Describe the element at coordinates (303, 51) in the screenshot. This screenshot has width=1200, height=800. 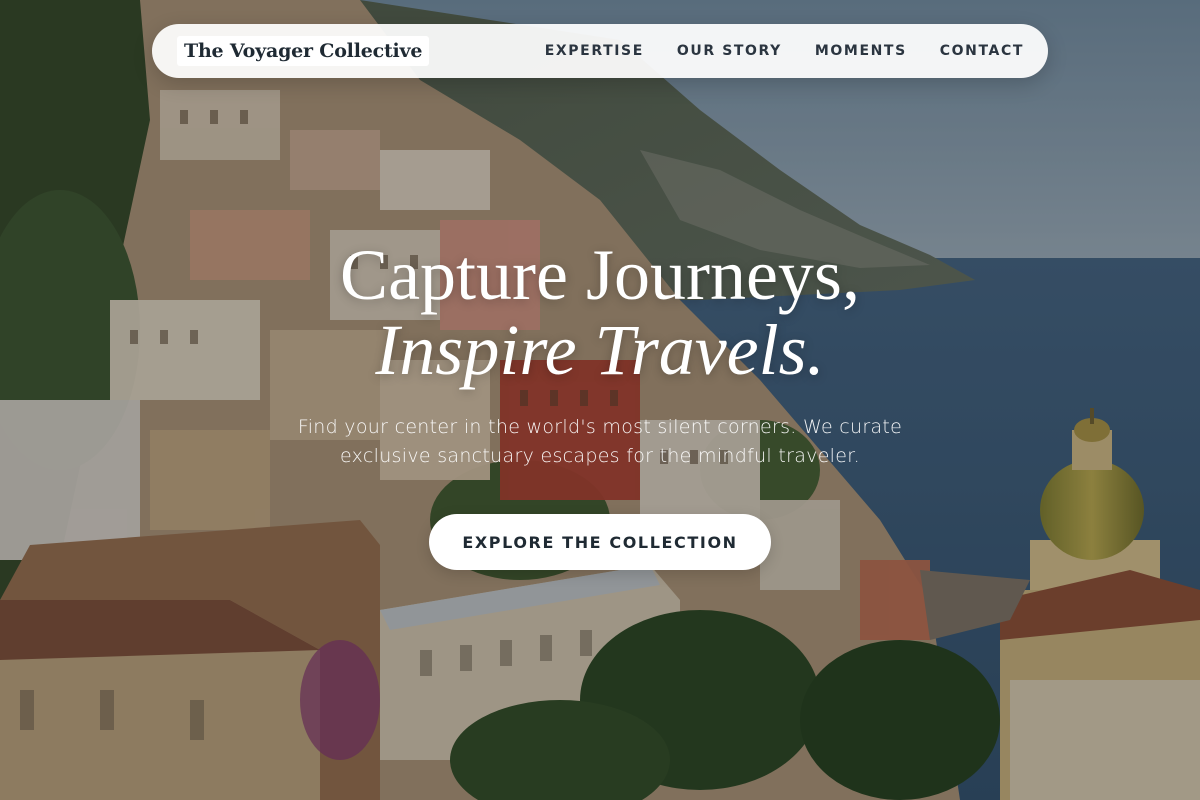
I see `brand-logo: The Voyager Collective` at that location.